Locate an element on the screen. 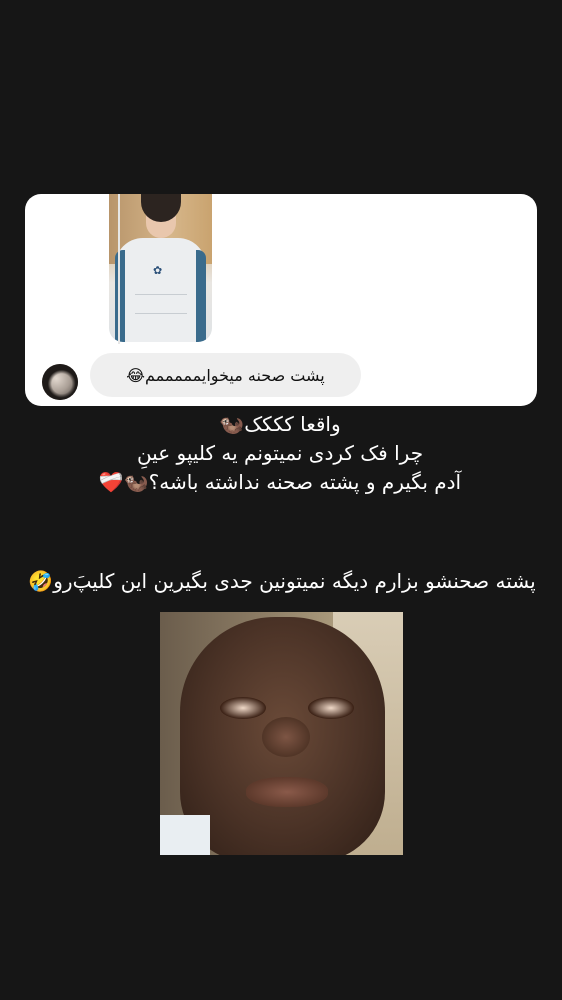 The width and height of the screenshot is (562, 1000). brand-logo-icon: ✿ is located at coordinates (158, 270).